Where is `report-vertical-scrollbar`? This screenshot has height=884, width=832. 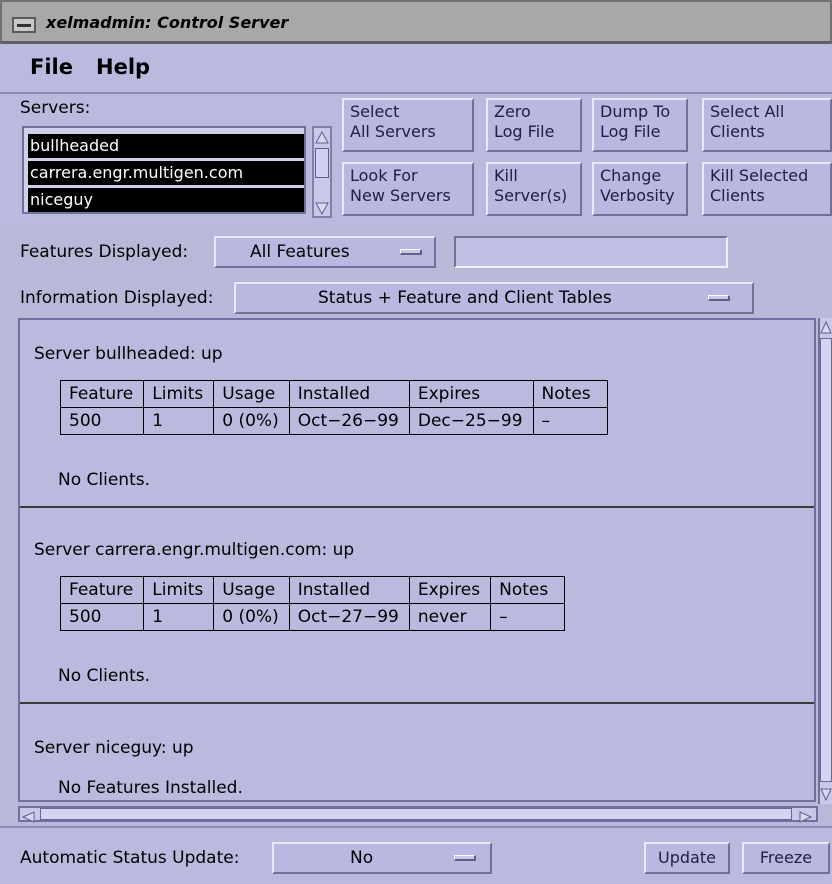
report-vertical-scrollbar is located at coordinates (825, 561).